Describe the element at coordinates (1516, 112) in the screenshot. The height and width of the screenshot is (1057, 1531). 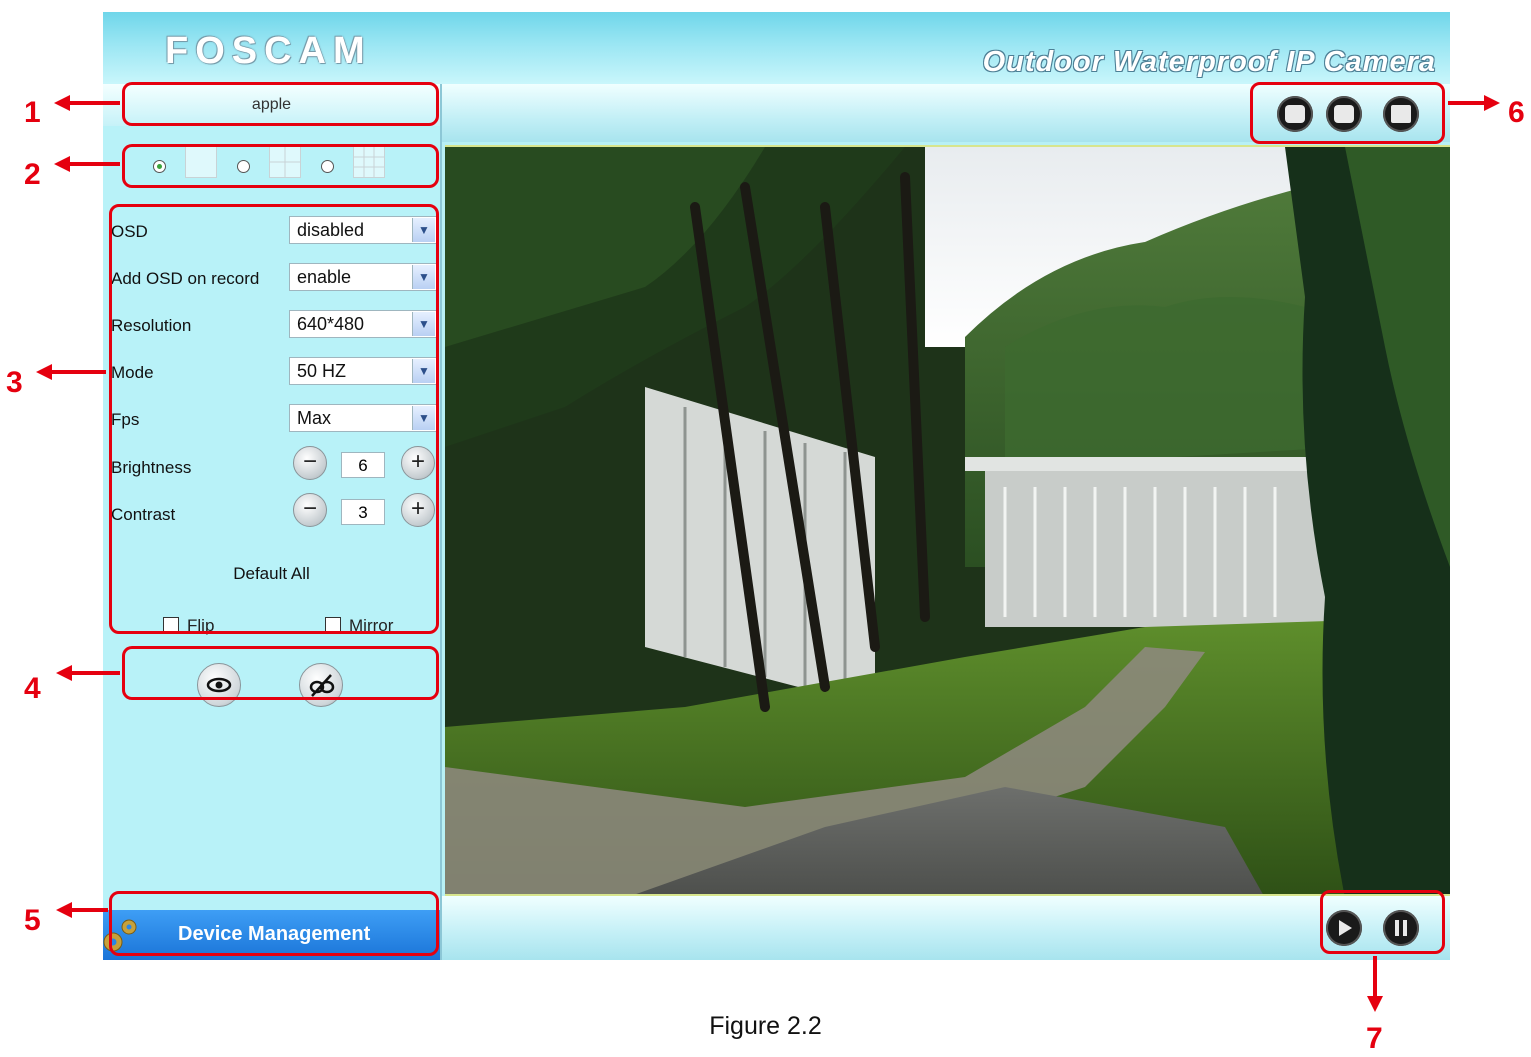
I see `annotation-number-6: 6` at that location.